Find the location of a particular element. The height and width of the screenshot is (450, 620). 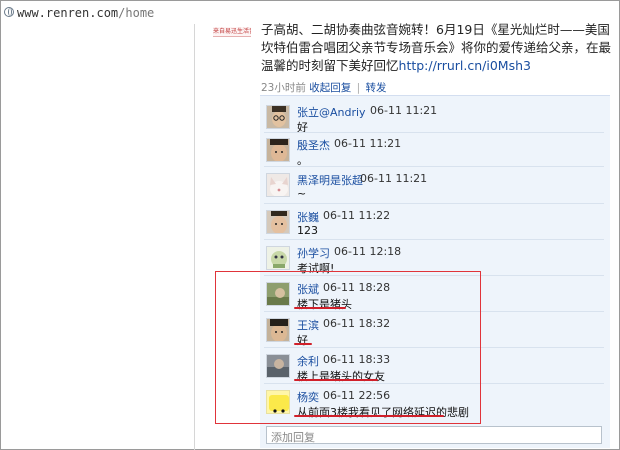

address-text: www.renren.com/home is located at coordinates (85, 13).